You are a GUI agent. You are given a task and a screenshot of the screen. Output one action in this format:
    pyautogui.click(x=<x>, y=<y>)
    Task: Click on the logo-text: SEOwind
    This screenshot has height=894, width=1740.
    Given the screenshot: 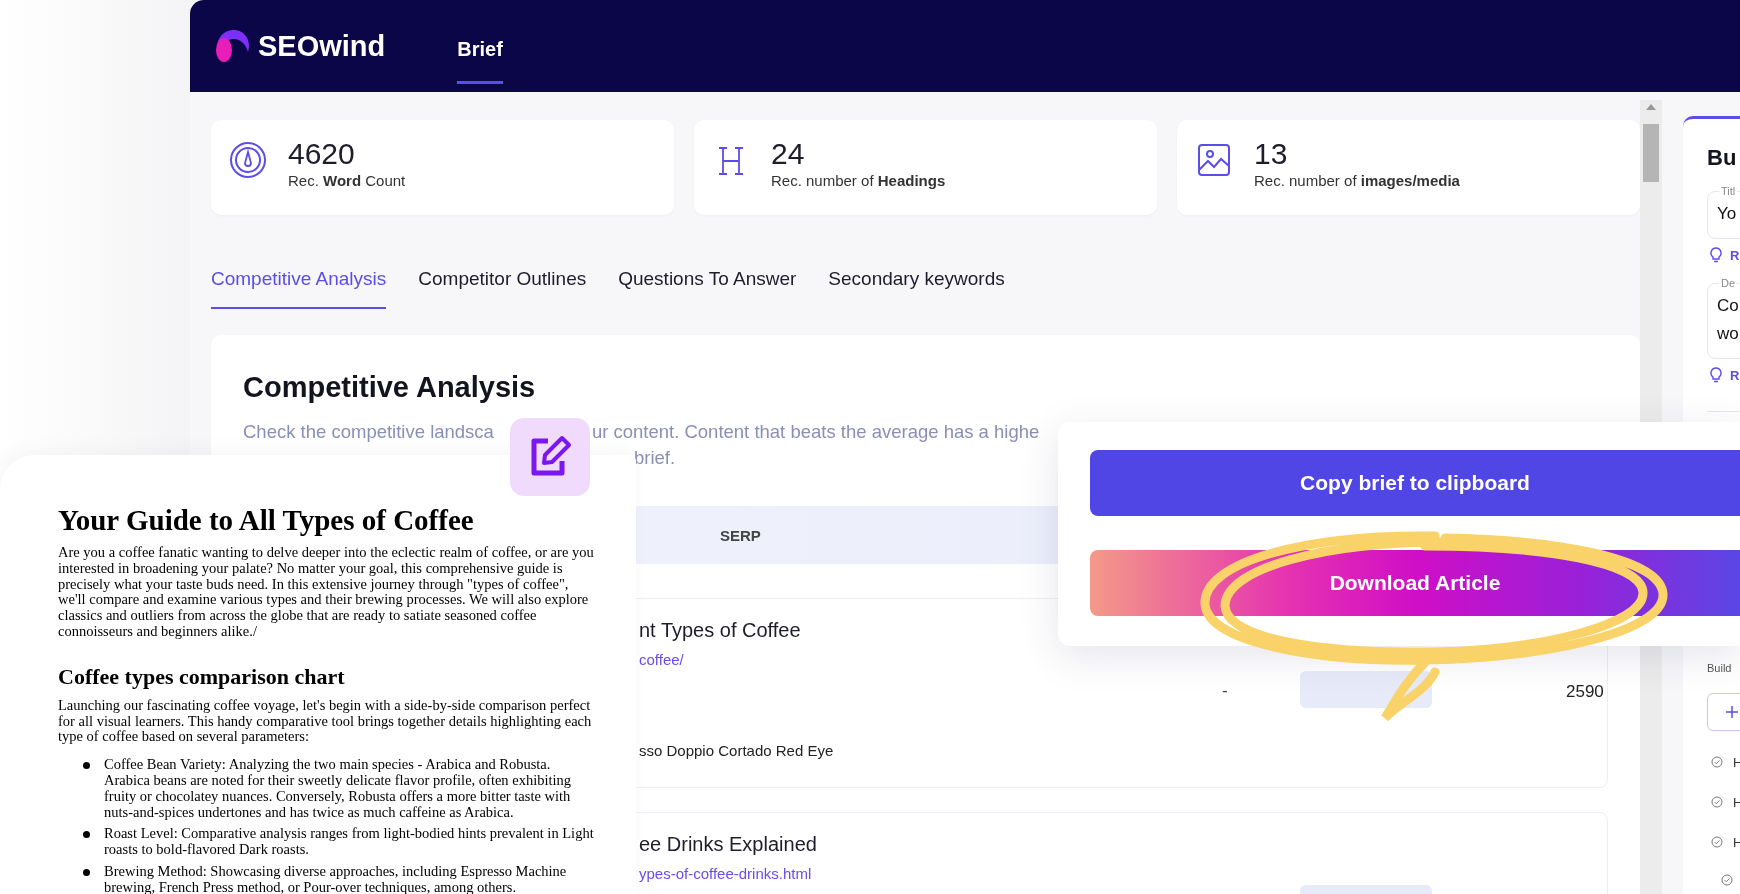 What is the action you would take?
    pyautogui.click(x=322, y=46)
    